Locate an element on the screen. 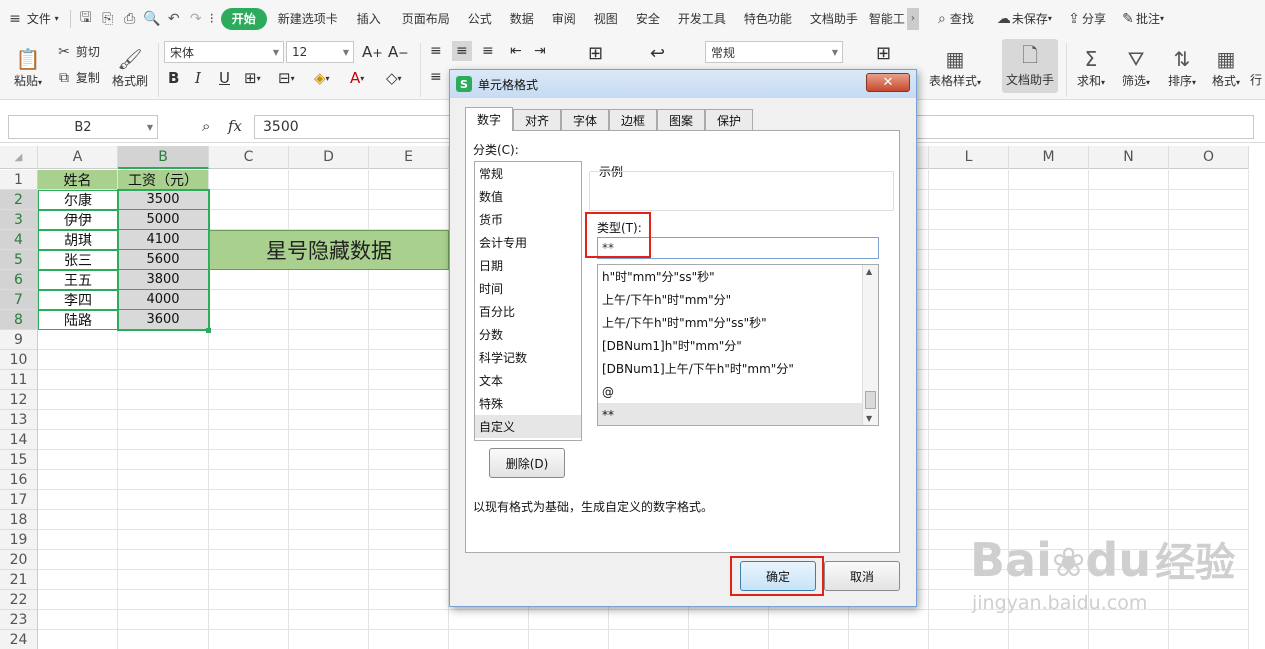 The image size is (1265, 649). conditional-format-icon: ⊞ is located at coordinates (883, 53).